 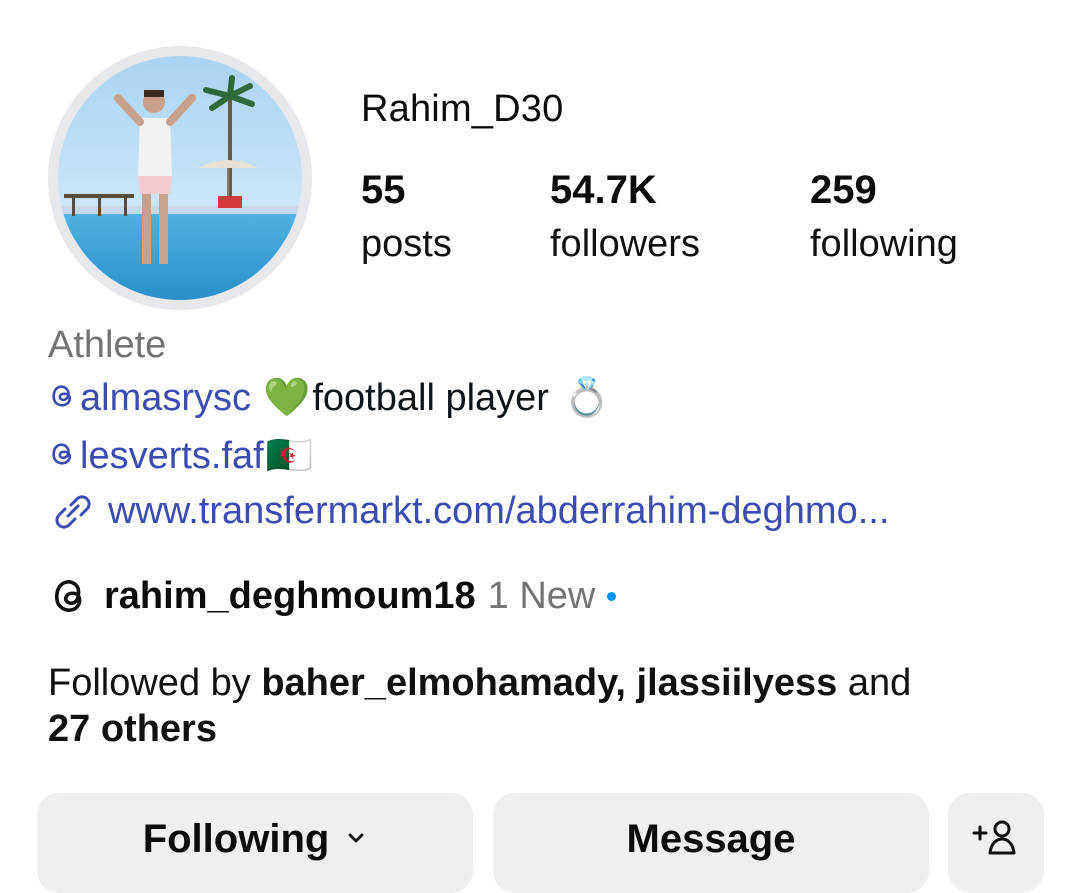 I want to click on message-button: Message, so click(x=711, y=843).